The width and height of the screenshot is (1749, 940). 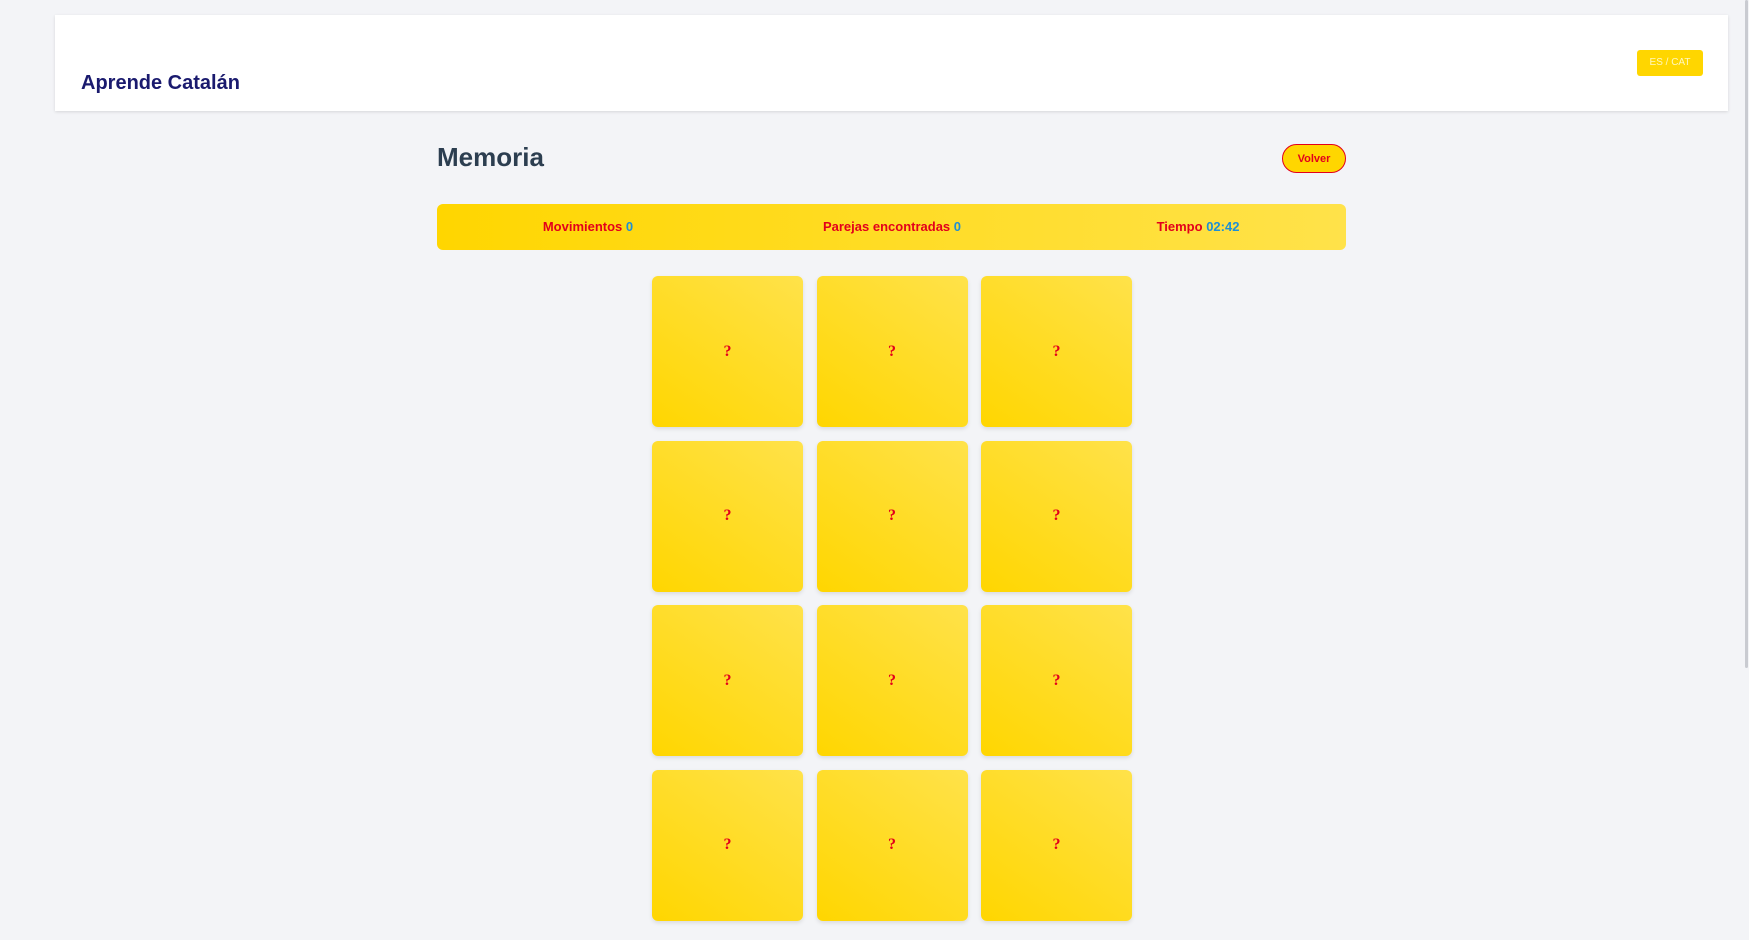 What do you see at coordinates (490, 157) in the screenshot?
I see `page-title: Memoria` at bounding box center [490, 157].